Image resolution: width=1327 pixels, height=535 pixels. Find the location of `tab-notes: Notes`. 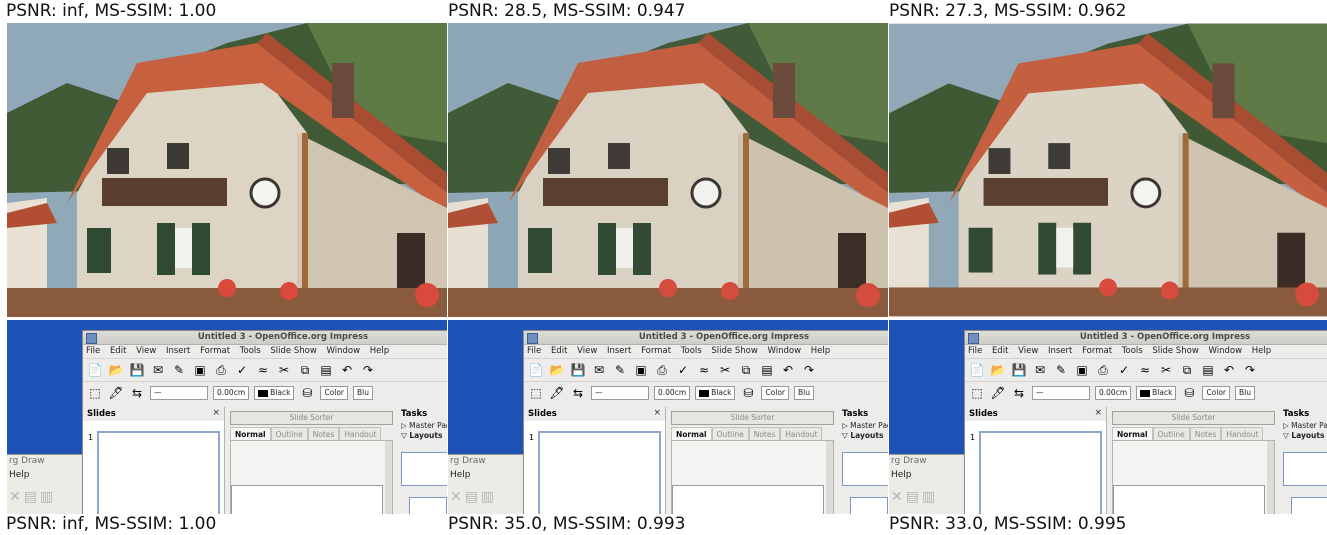

tab-notes: Notes is located at coordinates (323, 433).